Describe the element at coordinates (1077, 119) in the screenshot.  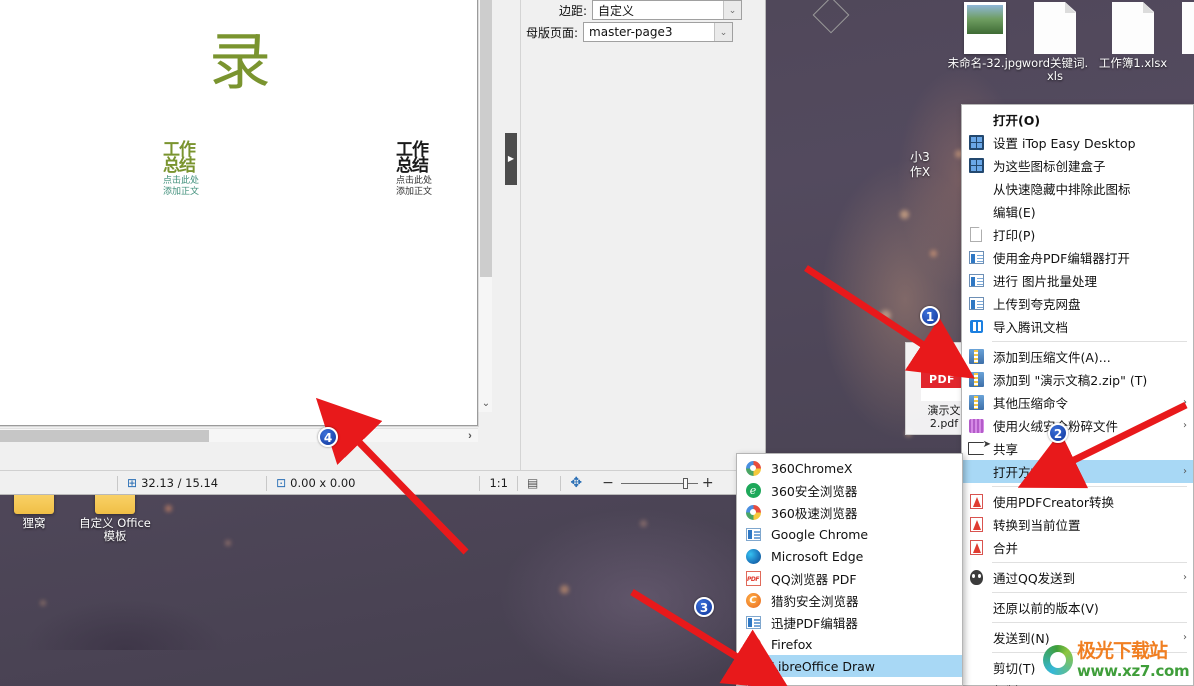
I see `menu-item-open: 打开(O)` at that location.